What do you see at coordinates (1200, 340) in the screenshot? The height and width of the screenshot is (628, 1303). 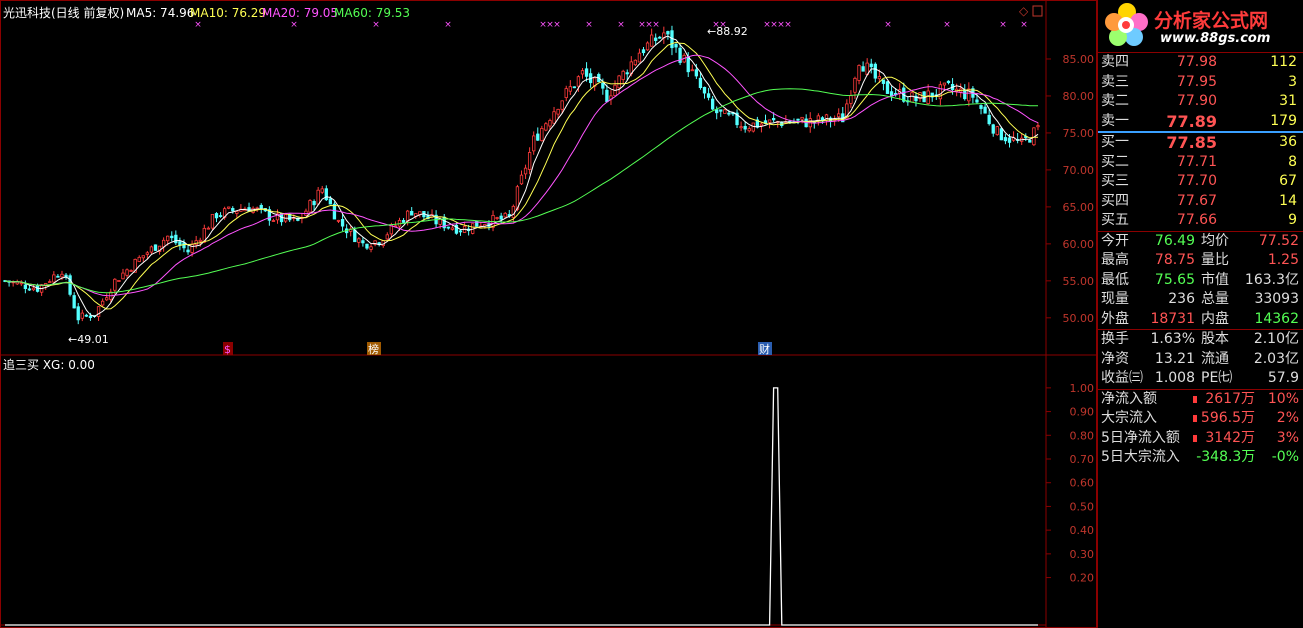 I see `quote-row: 换手 1.63% 股本 2.10亿` at bounding box center [1200, 340].